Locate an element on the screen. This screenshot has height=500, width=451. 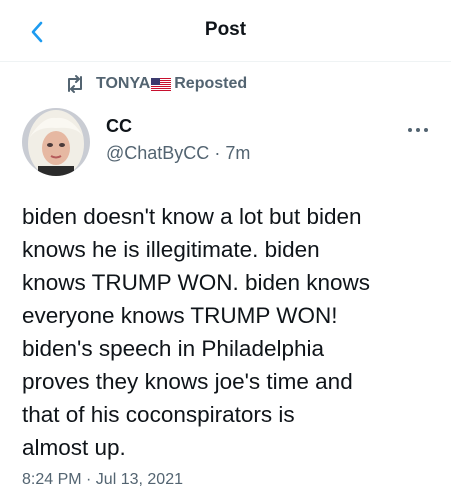
avatar is located at coordinates (56, 142).